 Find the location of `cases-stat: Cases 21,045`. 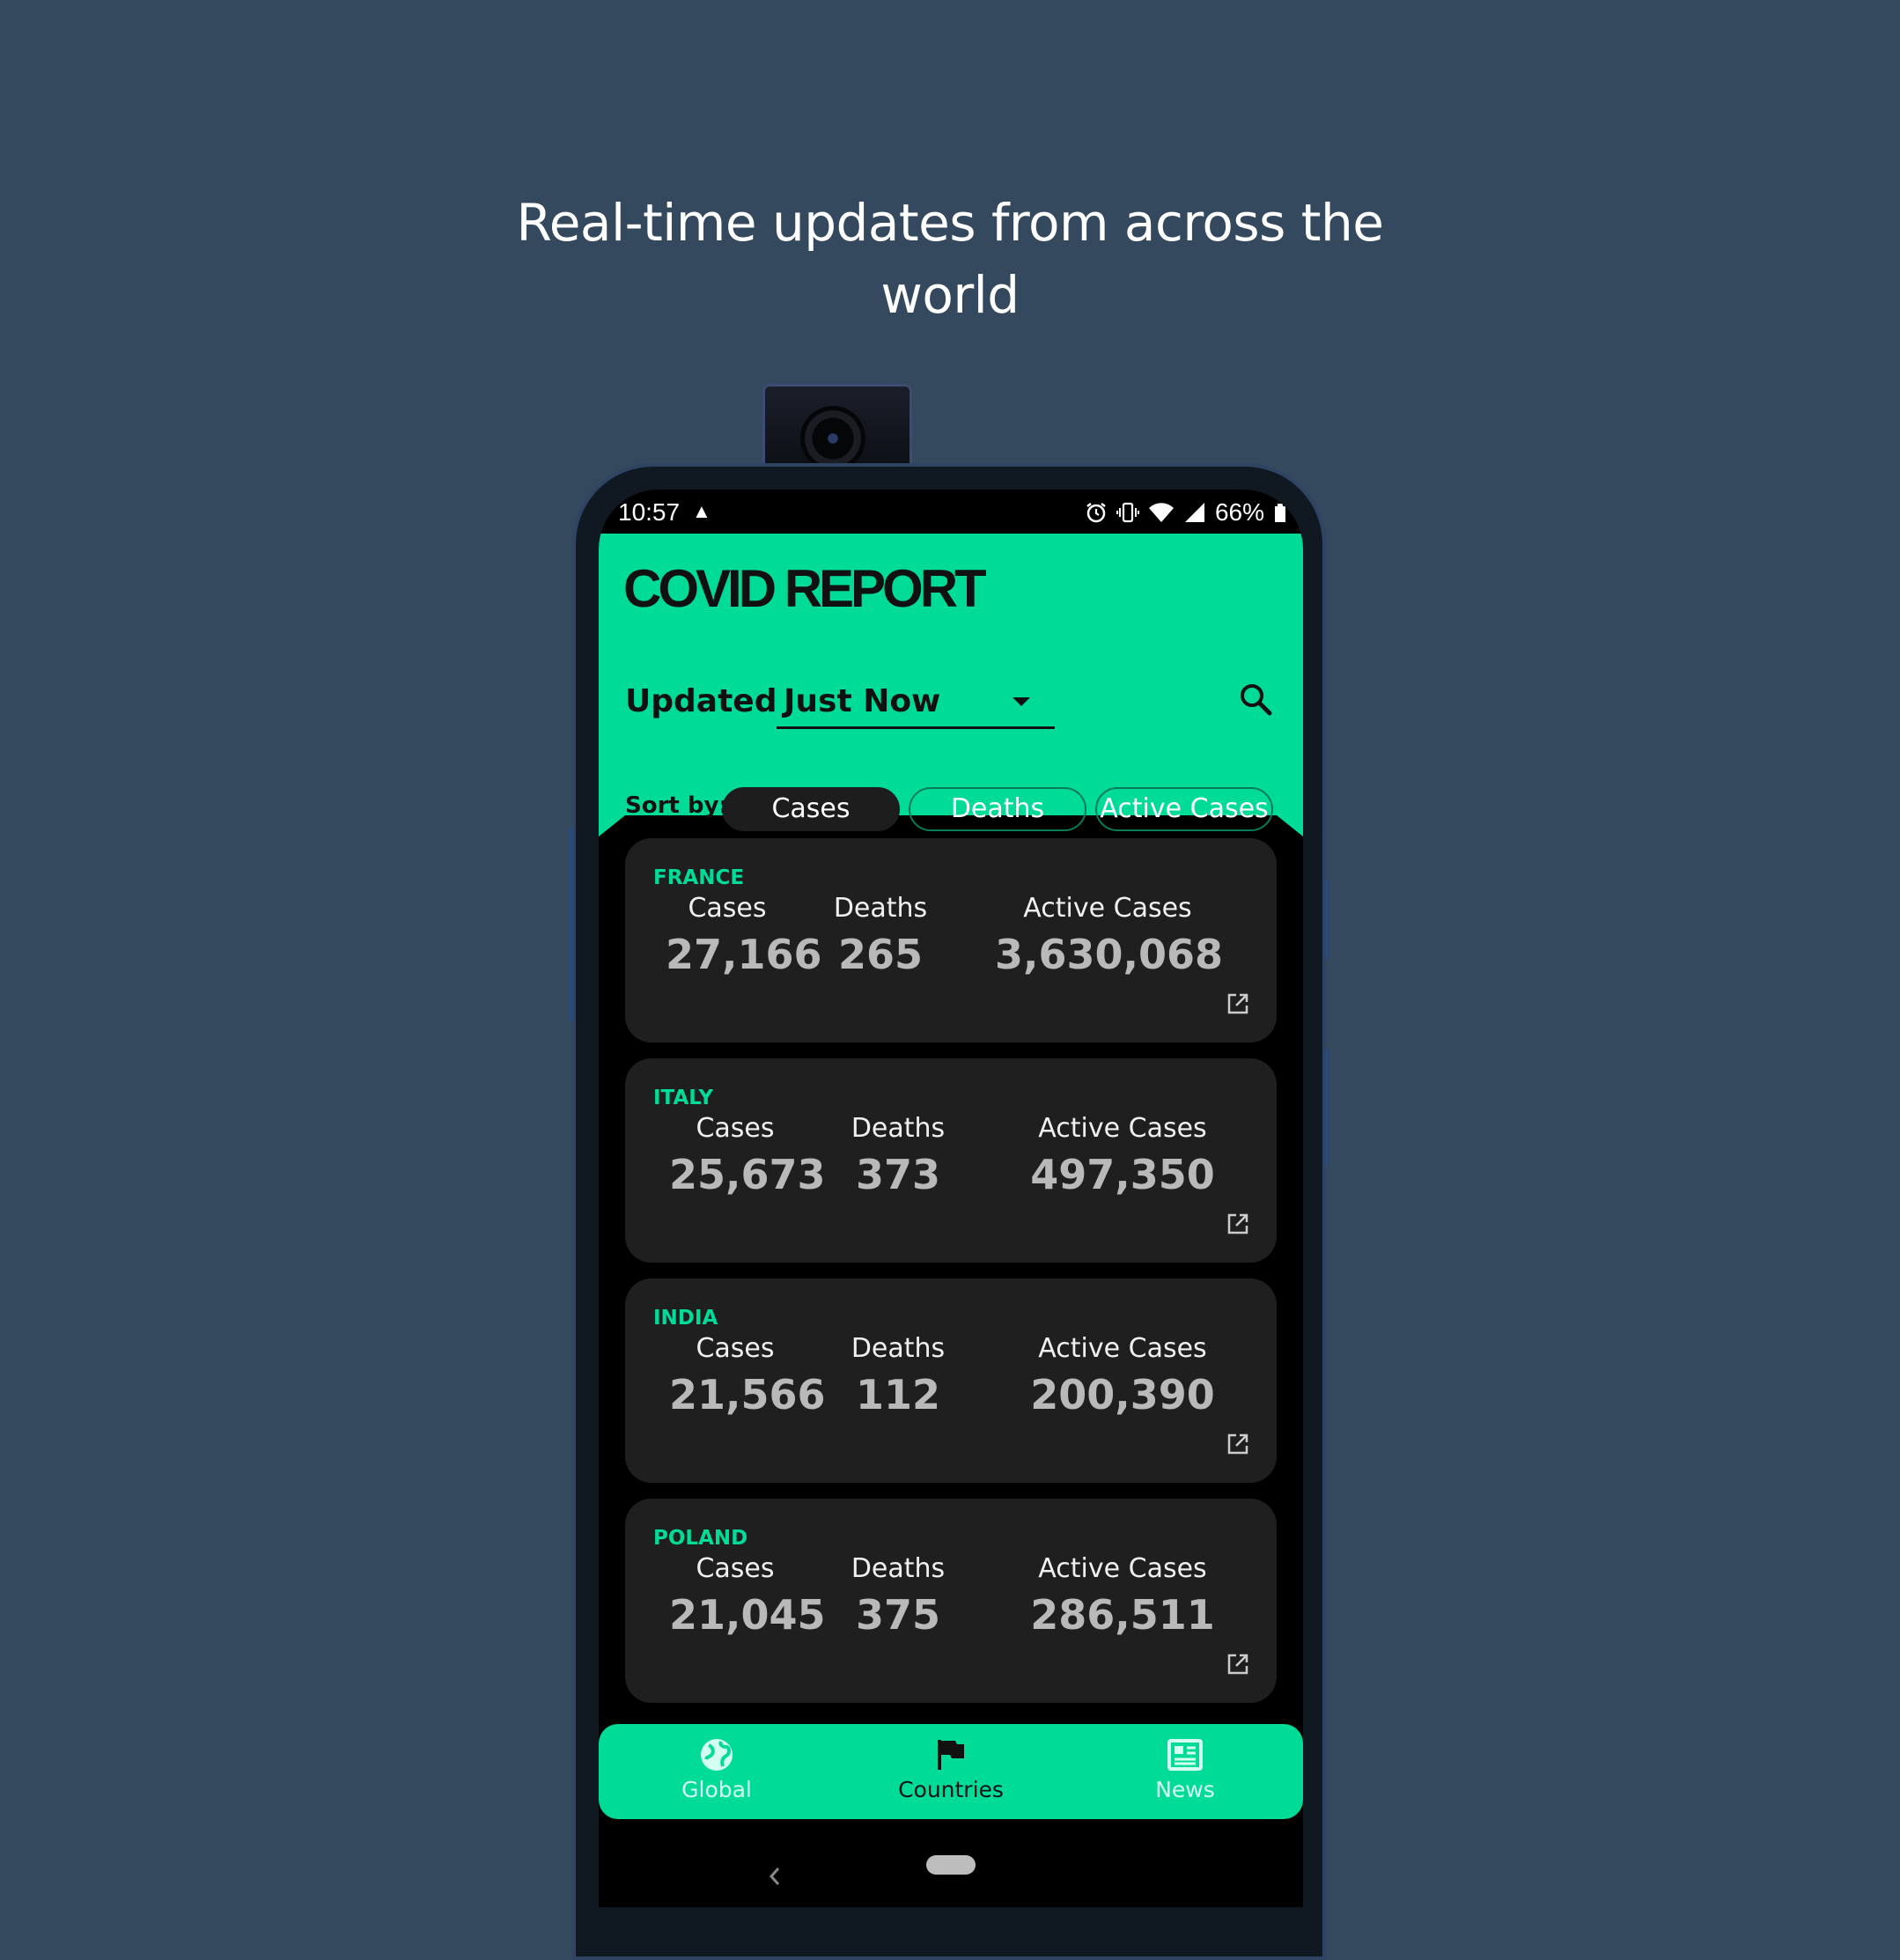

cases-stat: Cases 21,045 is located at coordinates (747, 1596).